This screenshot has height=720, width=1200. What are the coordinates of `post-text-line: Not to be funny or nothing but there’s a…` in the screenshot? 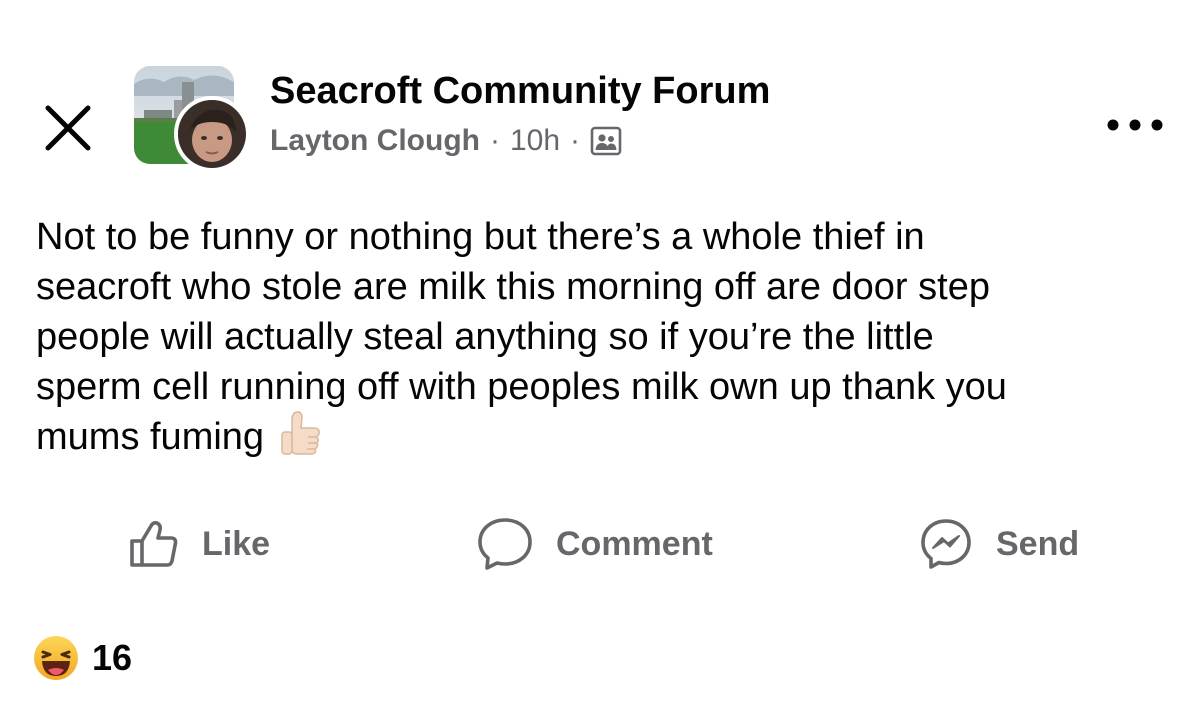 It's located at (480, 237).